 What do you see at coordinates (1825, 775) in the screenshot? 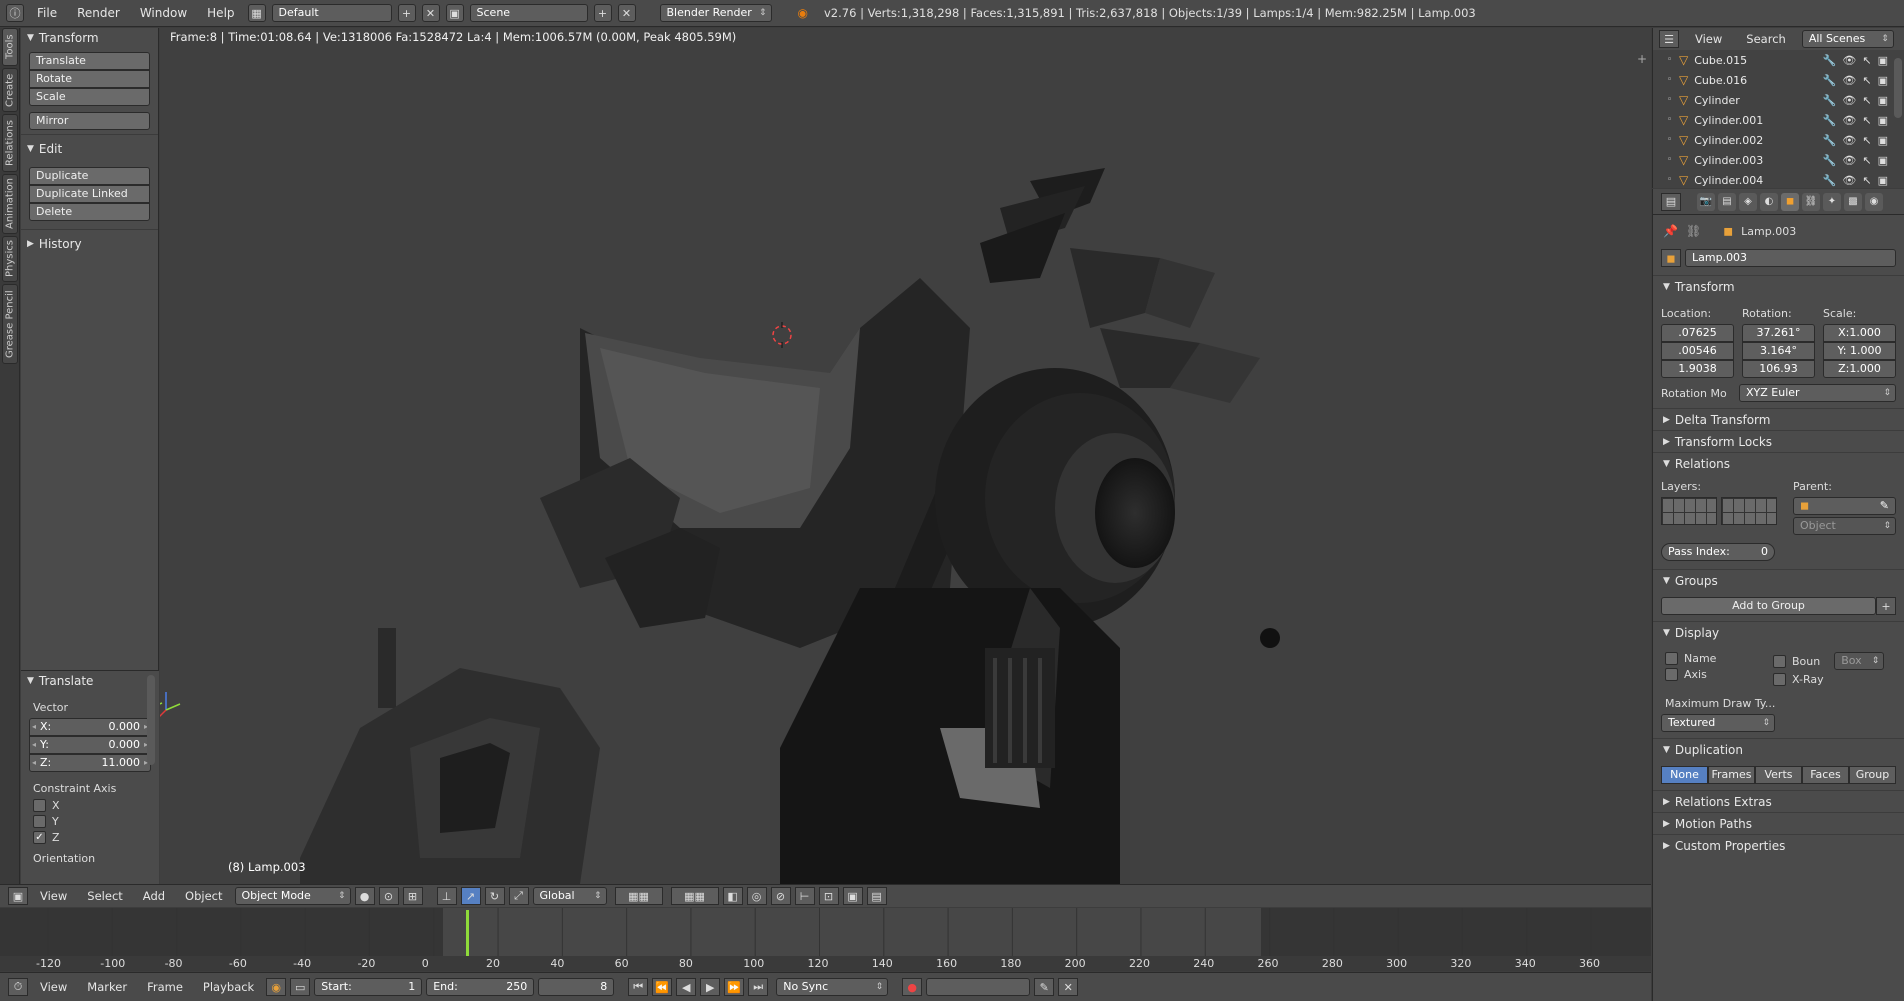
I see `dup-faces-button: Faces` at bounding box center [1825, 775].